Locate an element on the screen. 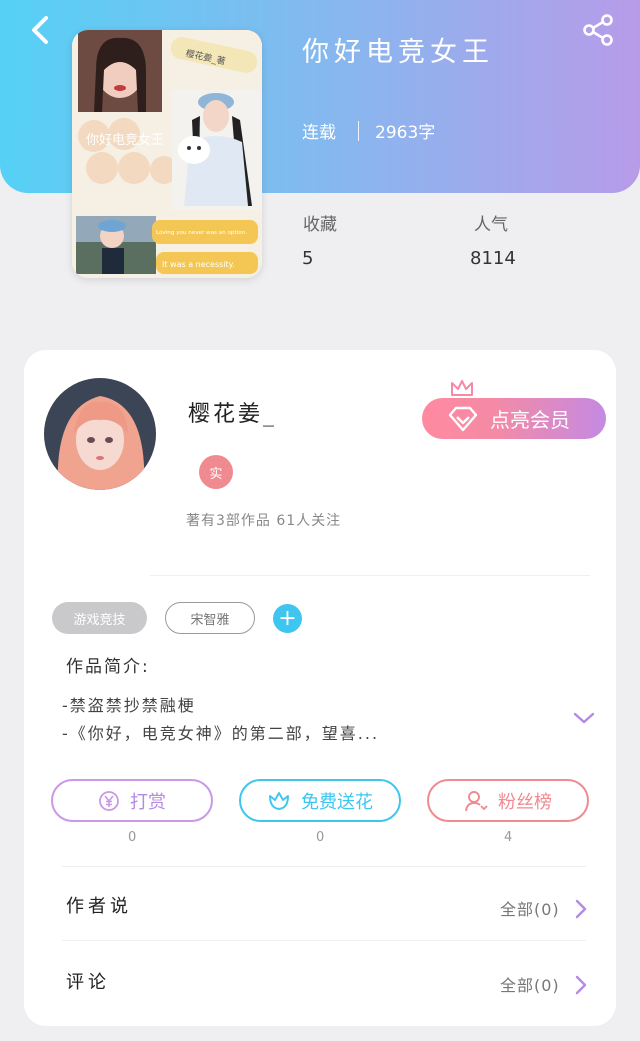 The width and height of the screenshot is (640, 1041). fans-count: 4 is located at coordinates (508, 837).